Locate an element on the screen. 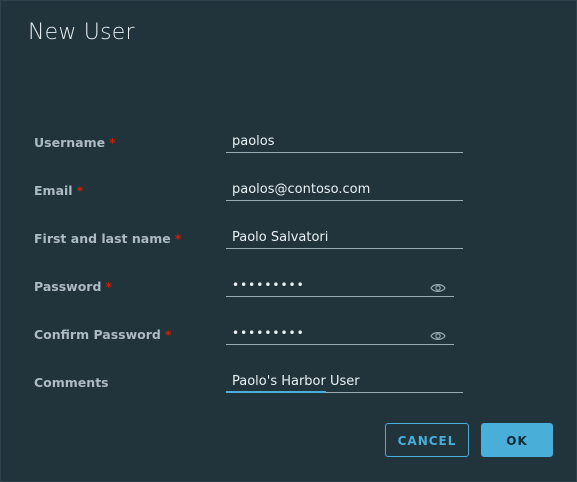 The width and height of the screenshot is (577, 482). confirm-password-row: Confirm Password * is located at coordinates (288, 337).